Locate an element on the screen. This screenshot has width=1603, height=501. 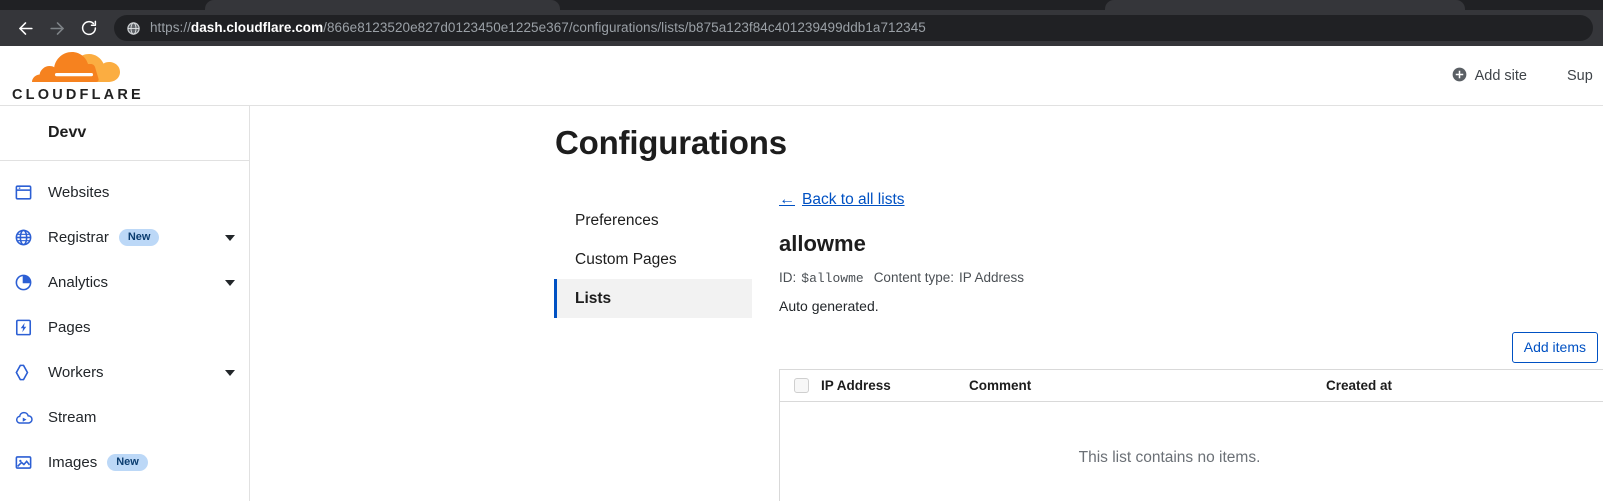
id-value: $allowme is located at coordinates (832, 278).